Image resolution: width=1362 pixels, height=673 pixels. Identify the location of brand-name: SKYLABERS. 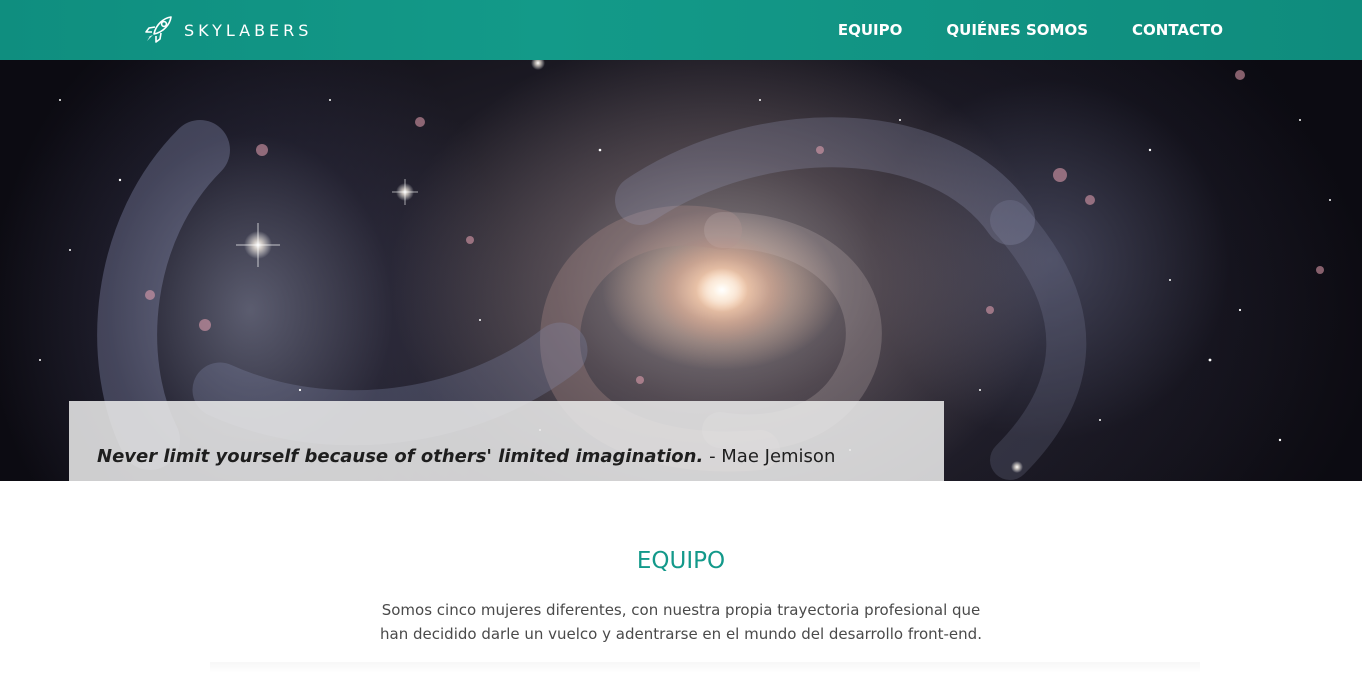
(248, 30).